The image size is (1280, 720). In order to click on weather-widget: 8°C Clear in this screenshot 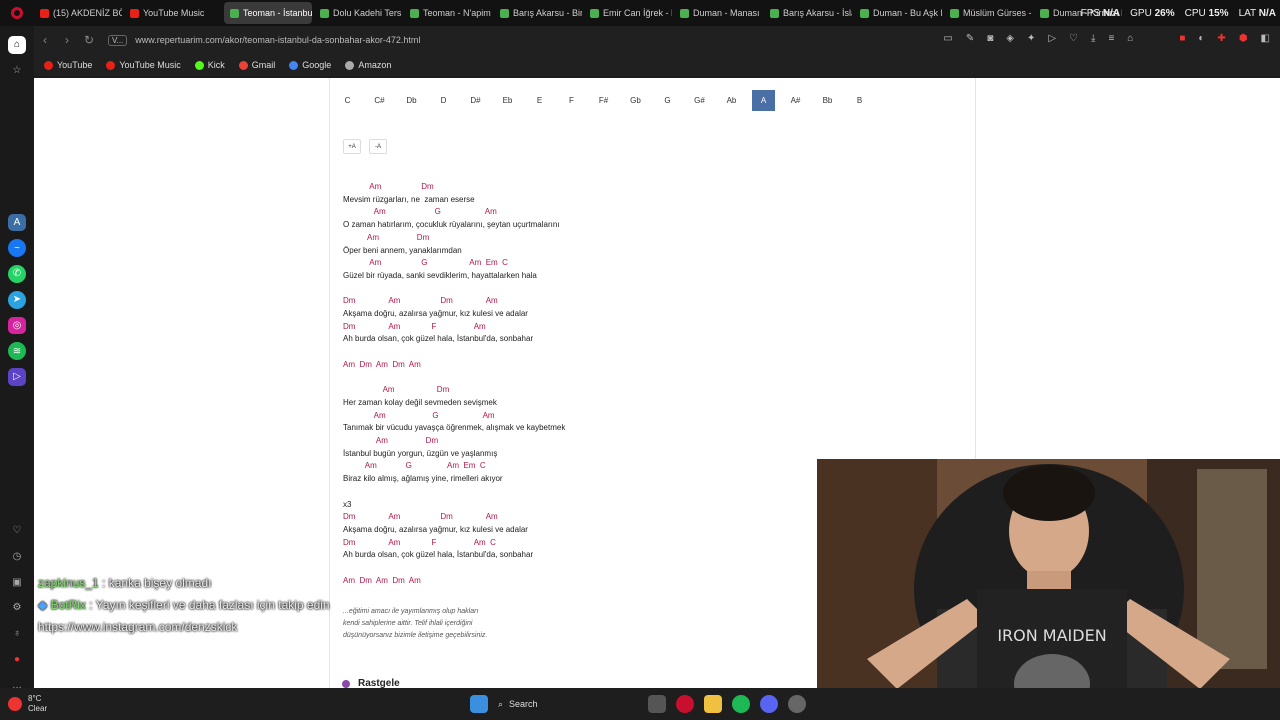, I will do `click(27, 704)`.